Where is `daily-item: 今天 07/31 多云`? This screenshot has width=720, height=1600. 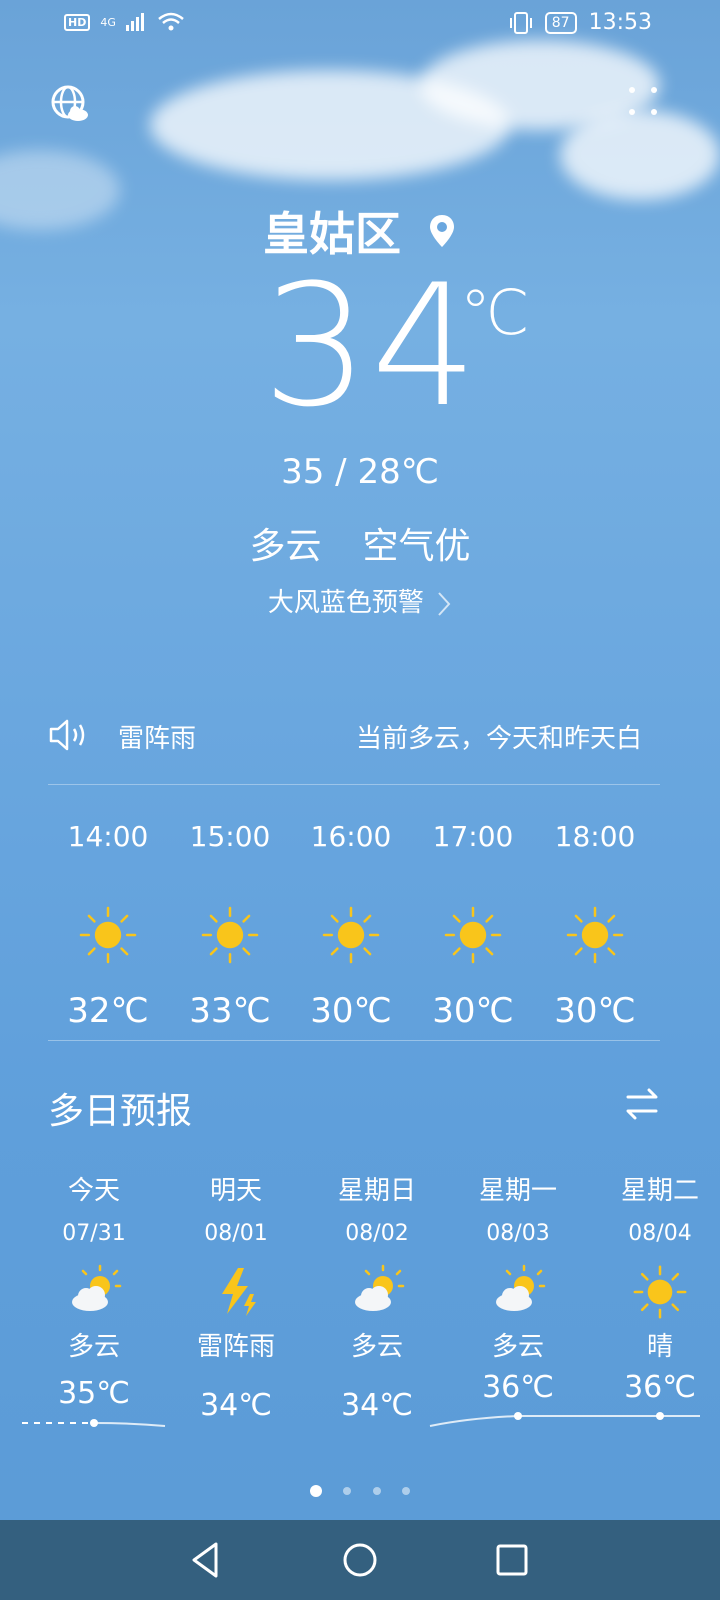 daily-item: 今天 07/31 多云 is located at coordinates (94, 1266).